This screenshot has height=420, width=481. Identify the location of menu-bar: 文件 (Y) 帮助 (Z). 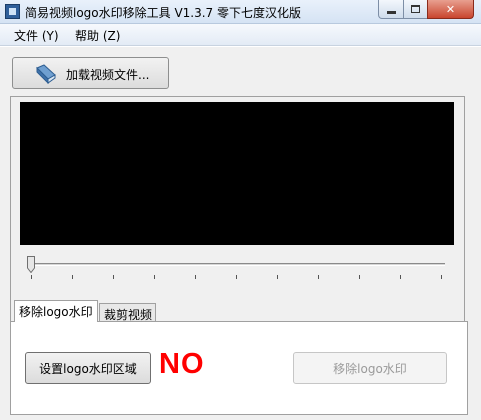
(240, 35).